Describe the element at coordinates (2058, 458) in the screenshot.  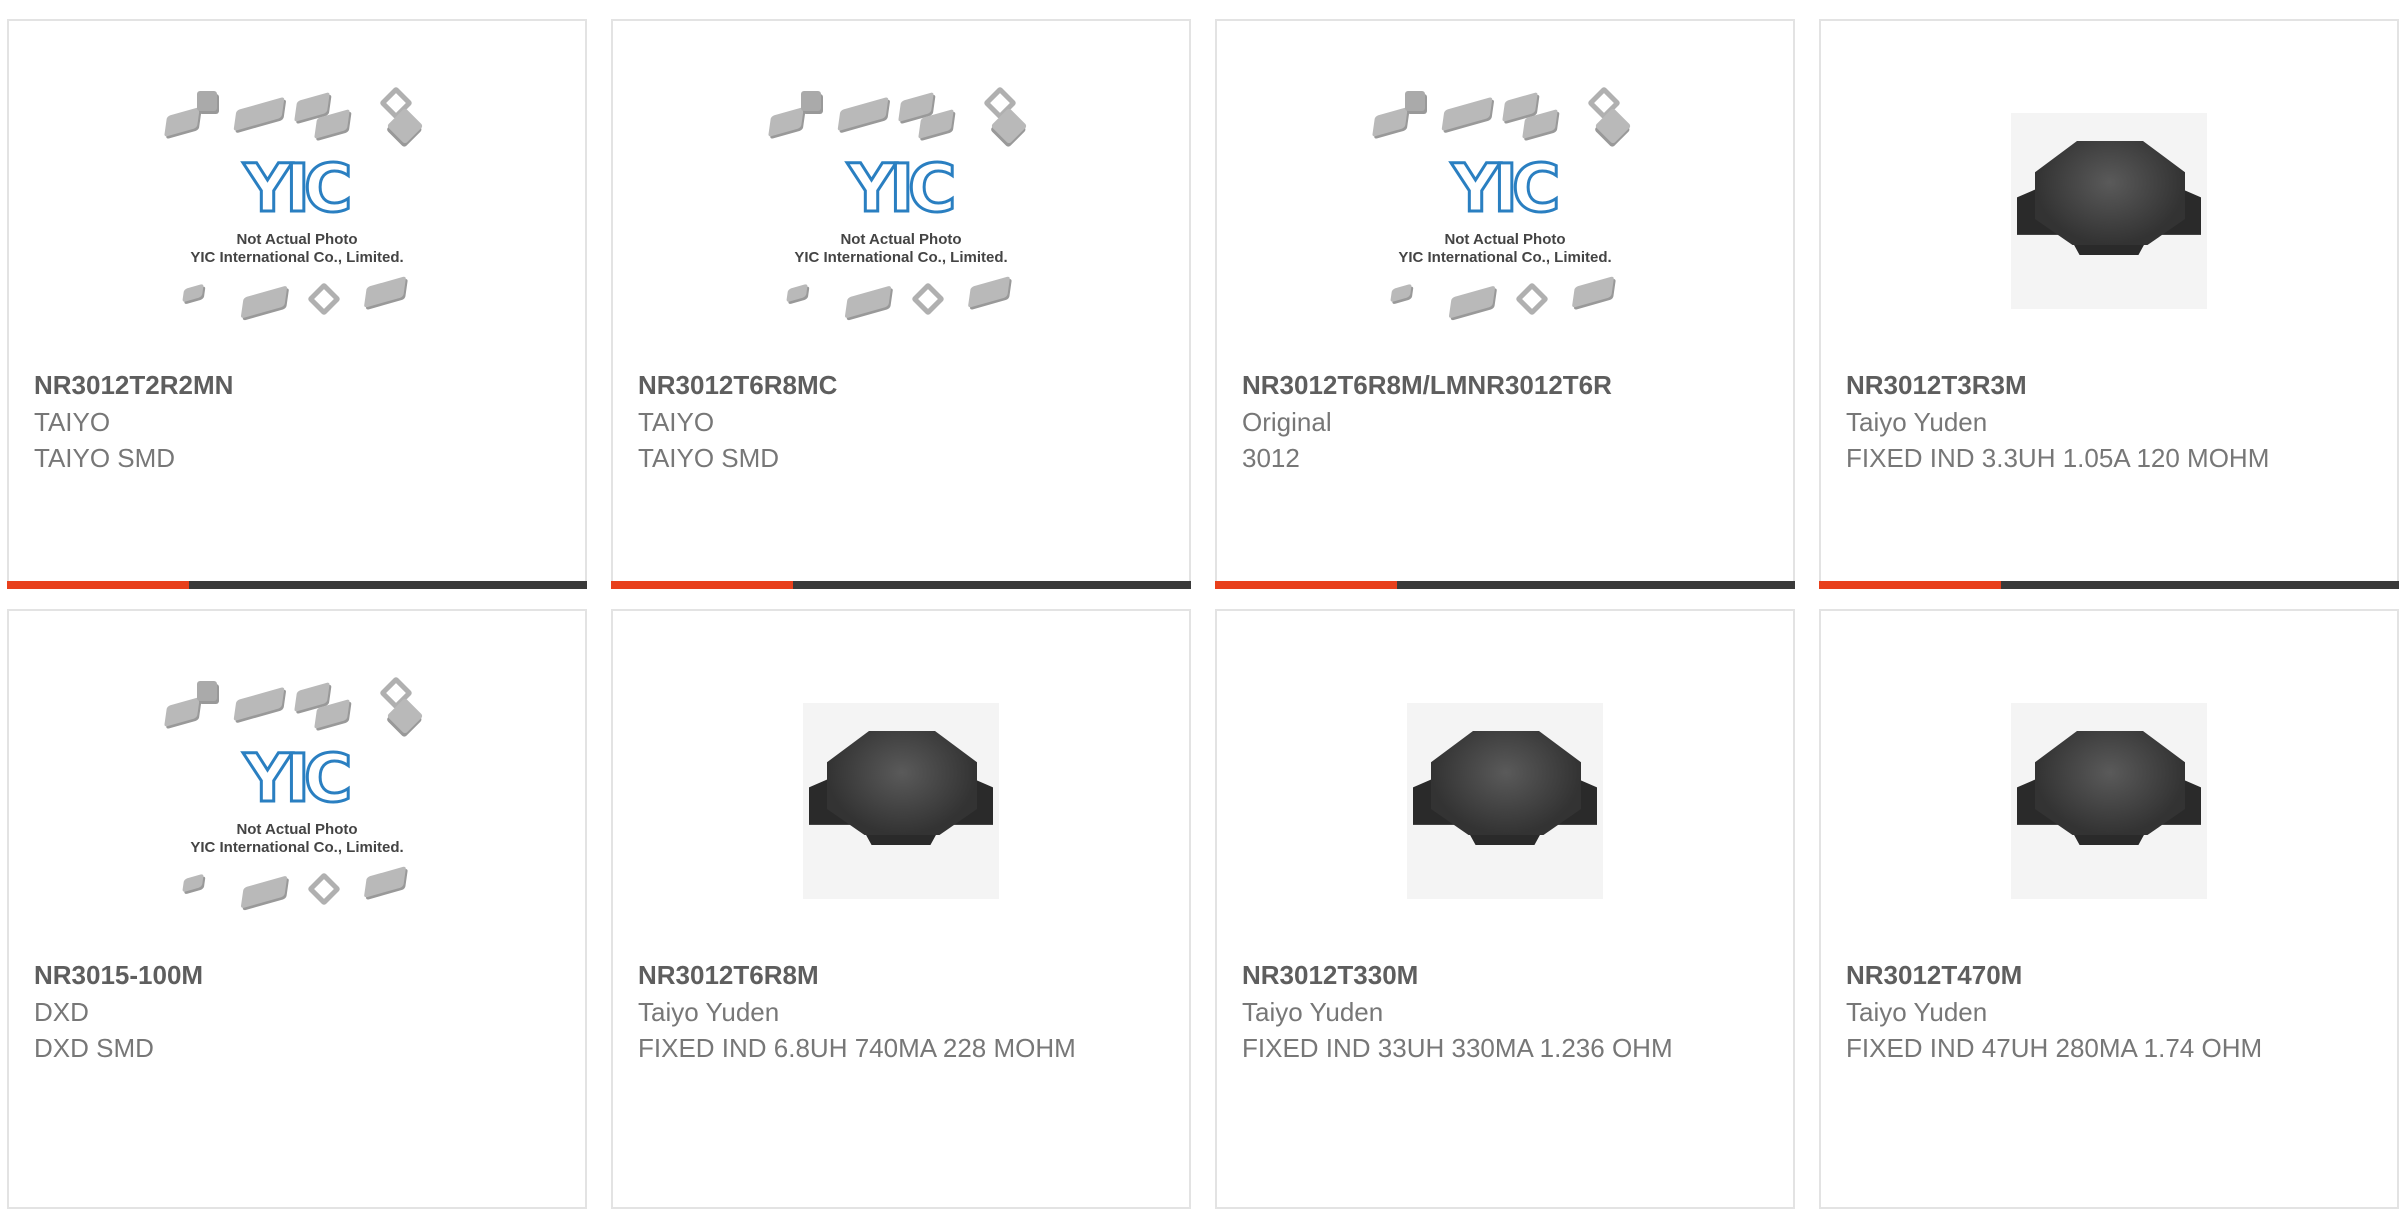
I see `description: FIXED IND 3.3UH 1.05A 120 MOHM` at that location.